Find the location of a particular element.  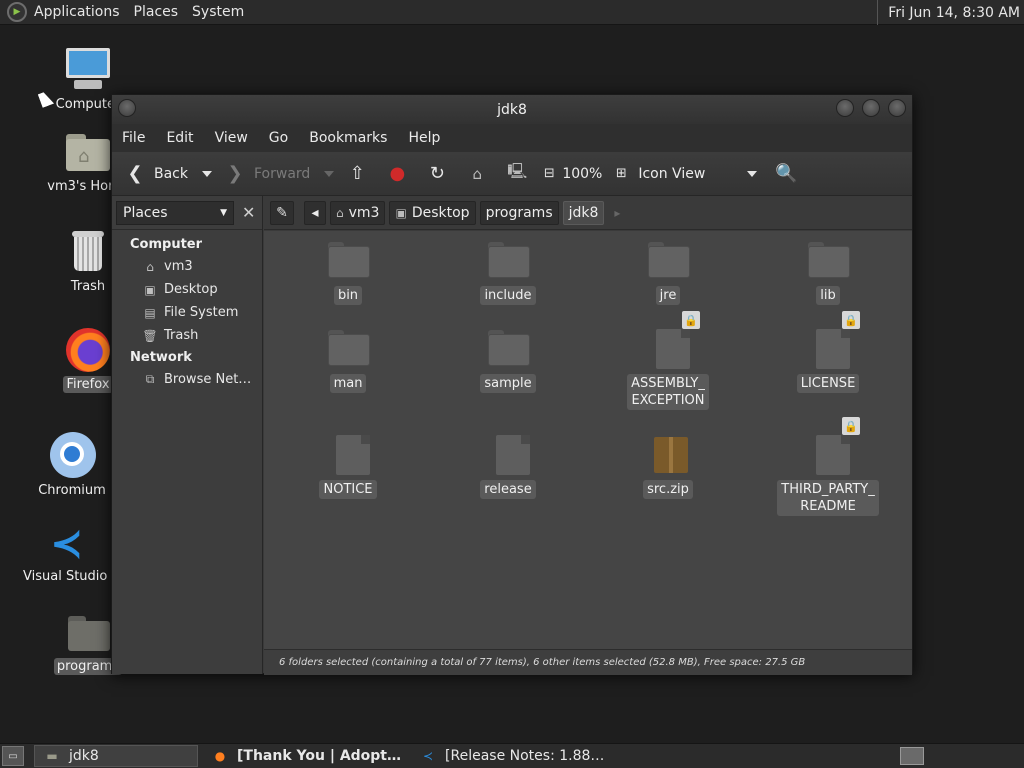

forward-button: ❯ Forward is located at coordinates (266, 173).